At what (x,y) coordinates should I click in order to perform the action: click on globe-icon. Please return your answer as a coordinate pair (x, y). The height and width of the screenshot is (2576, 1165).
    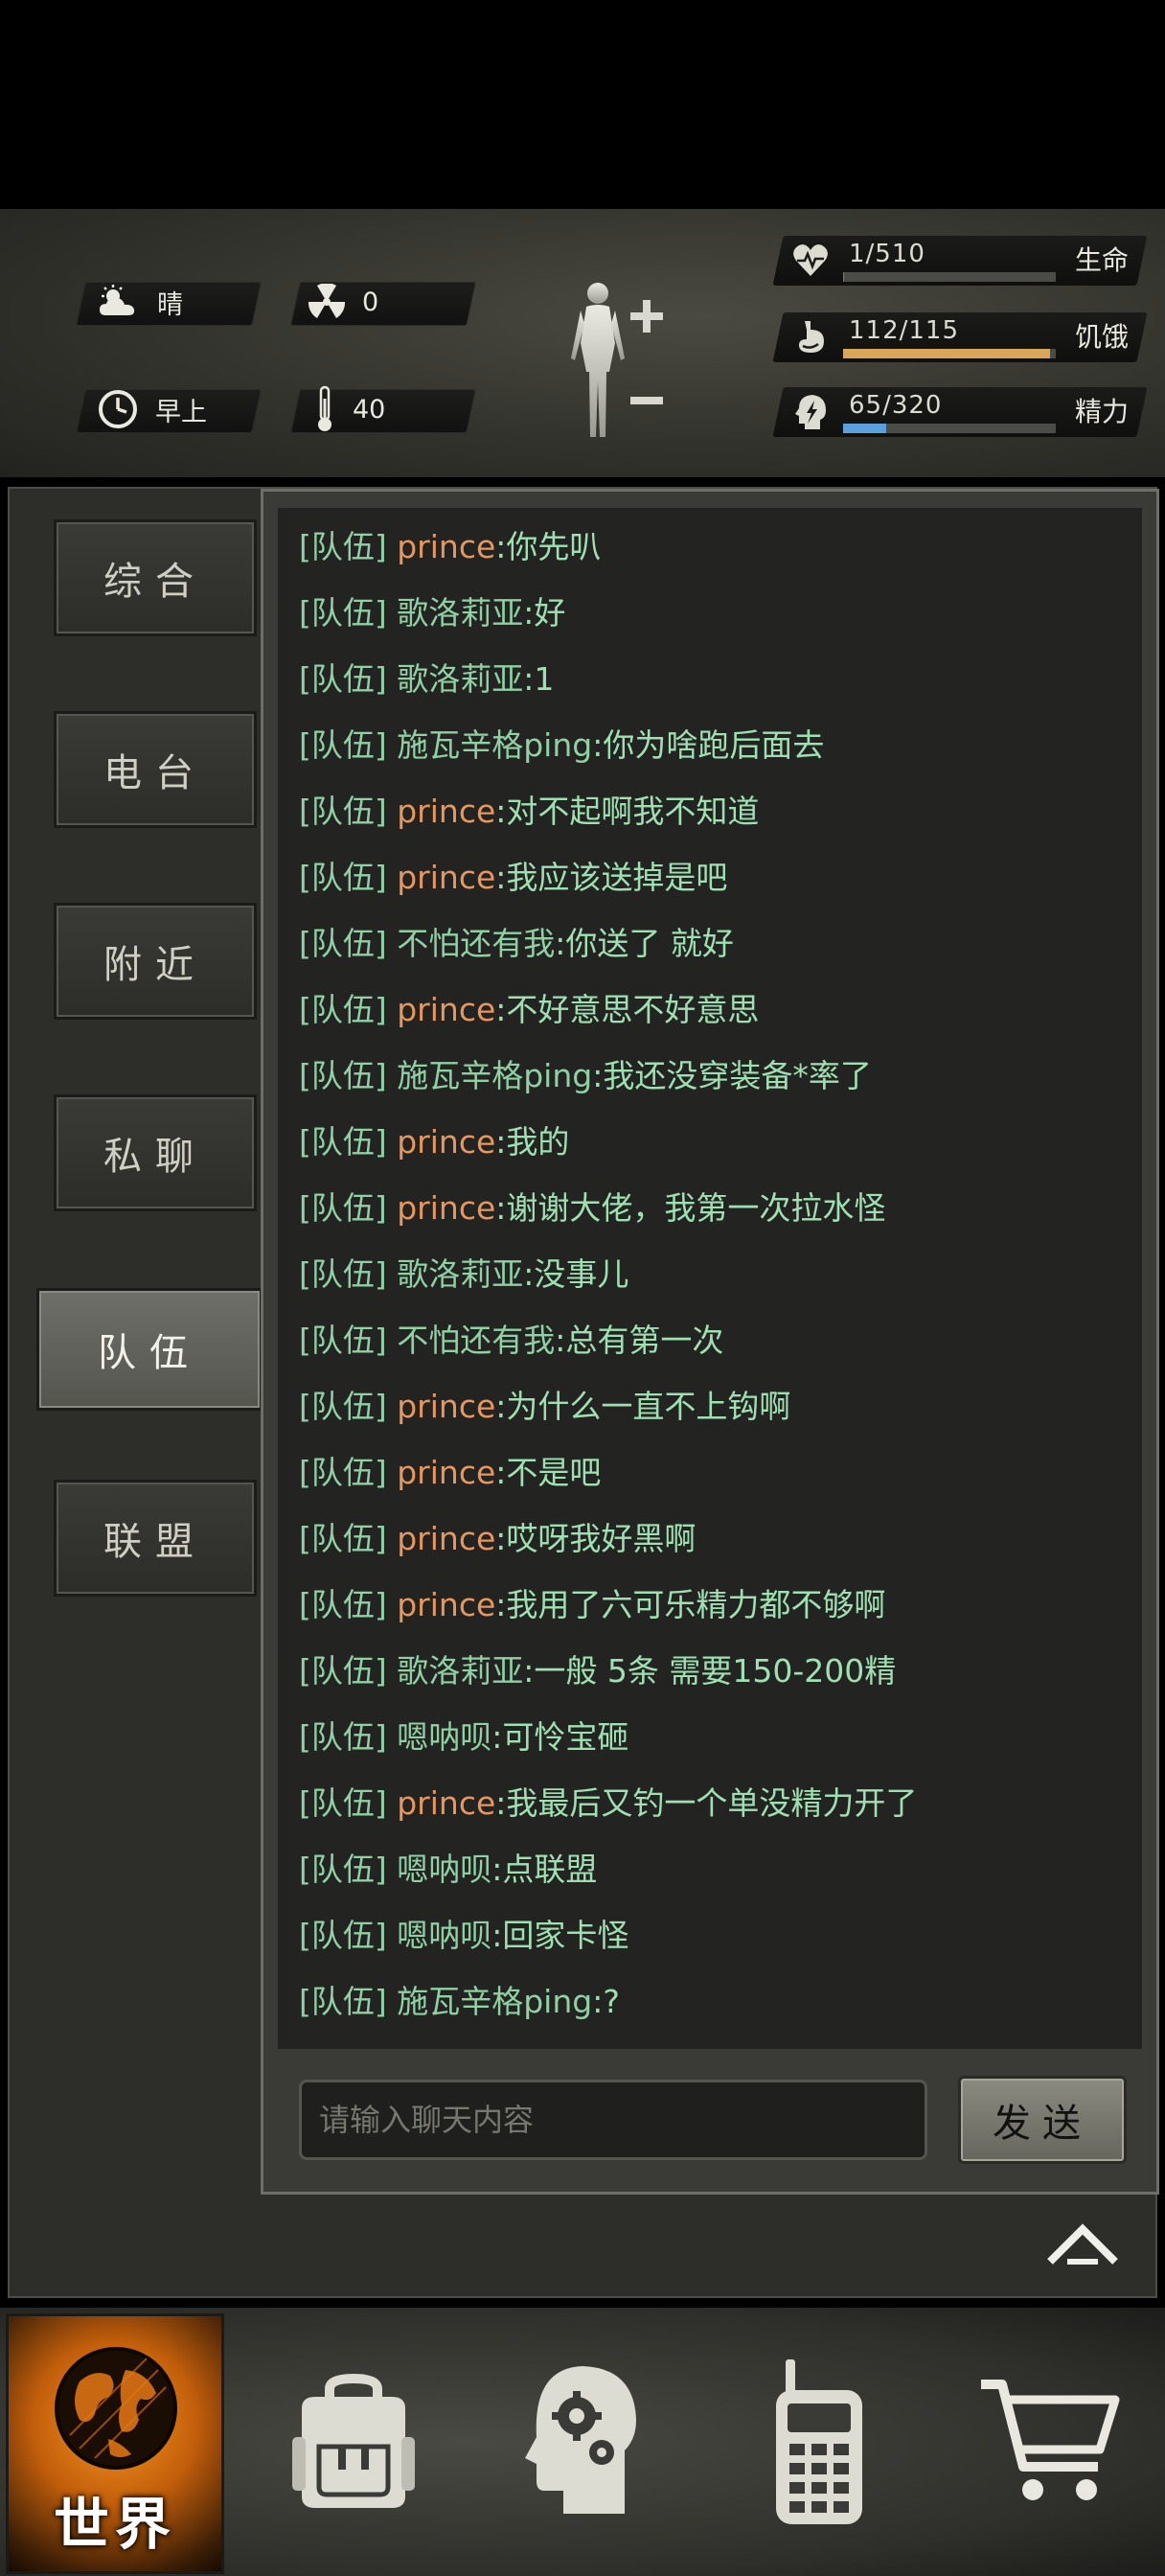
    Looking at the image, I should click on (116, 2408).